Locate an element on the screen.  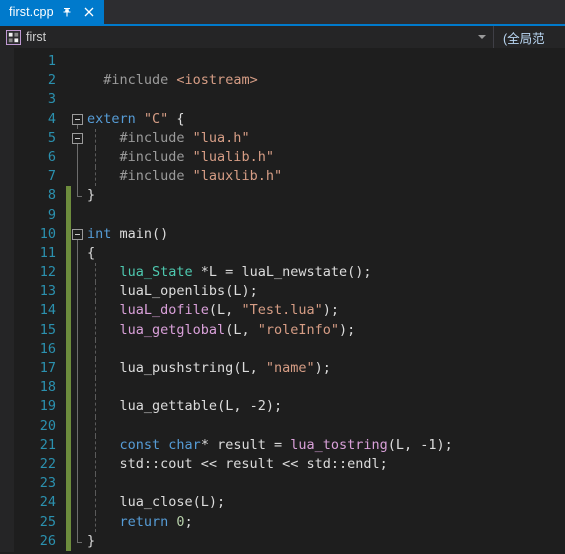
code-line: 18 is located at coordinates (289, 388).